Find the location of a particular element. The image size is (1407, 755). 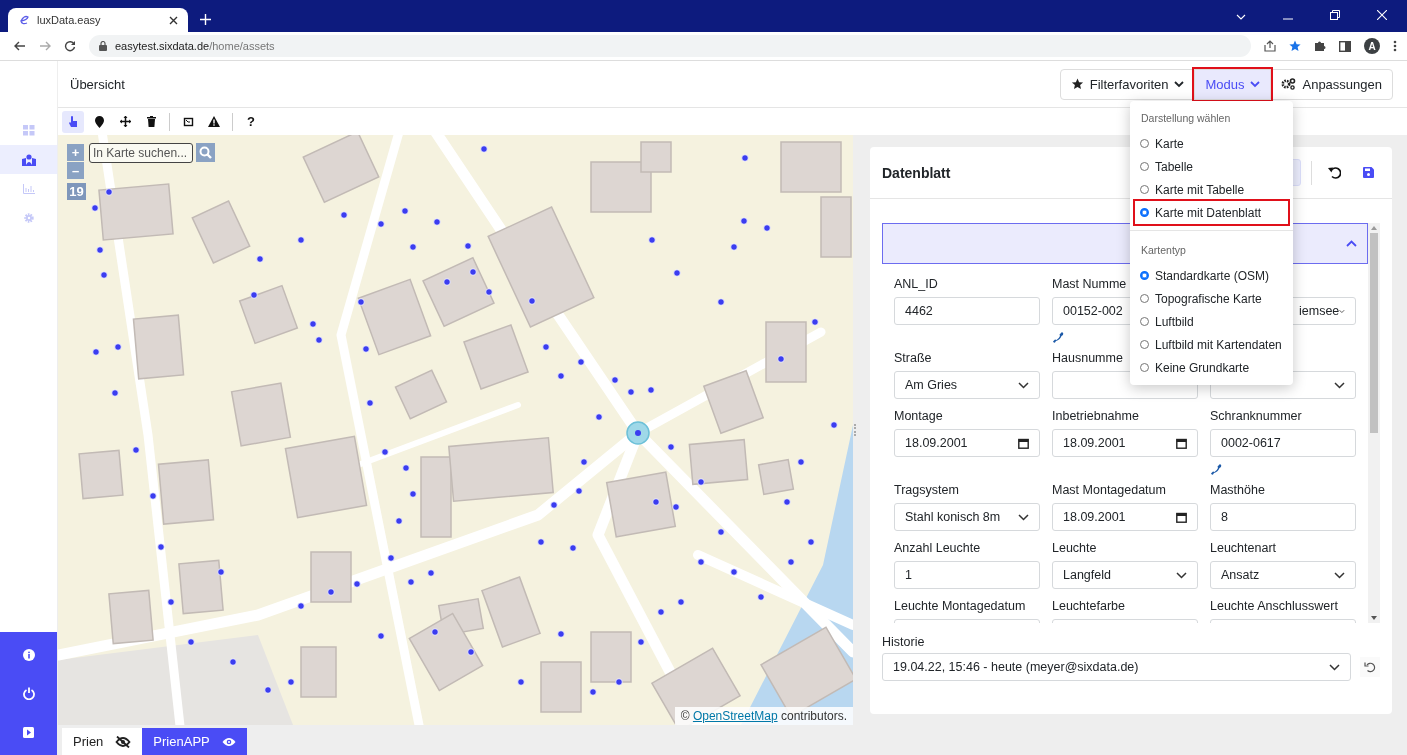

field-label: Montage is located at coordinates (918, 416).